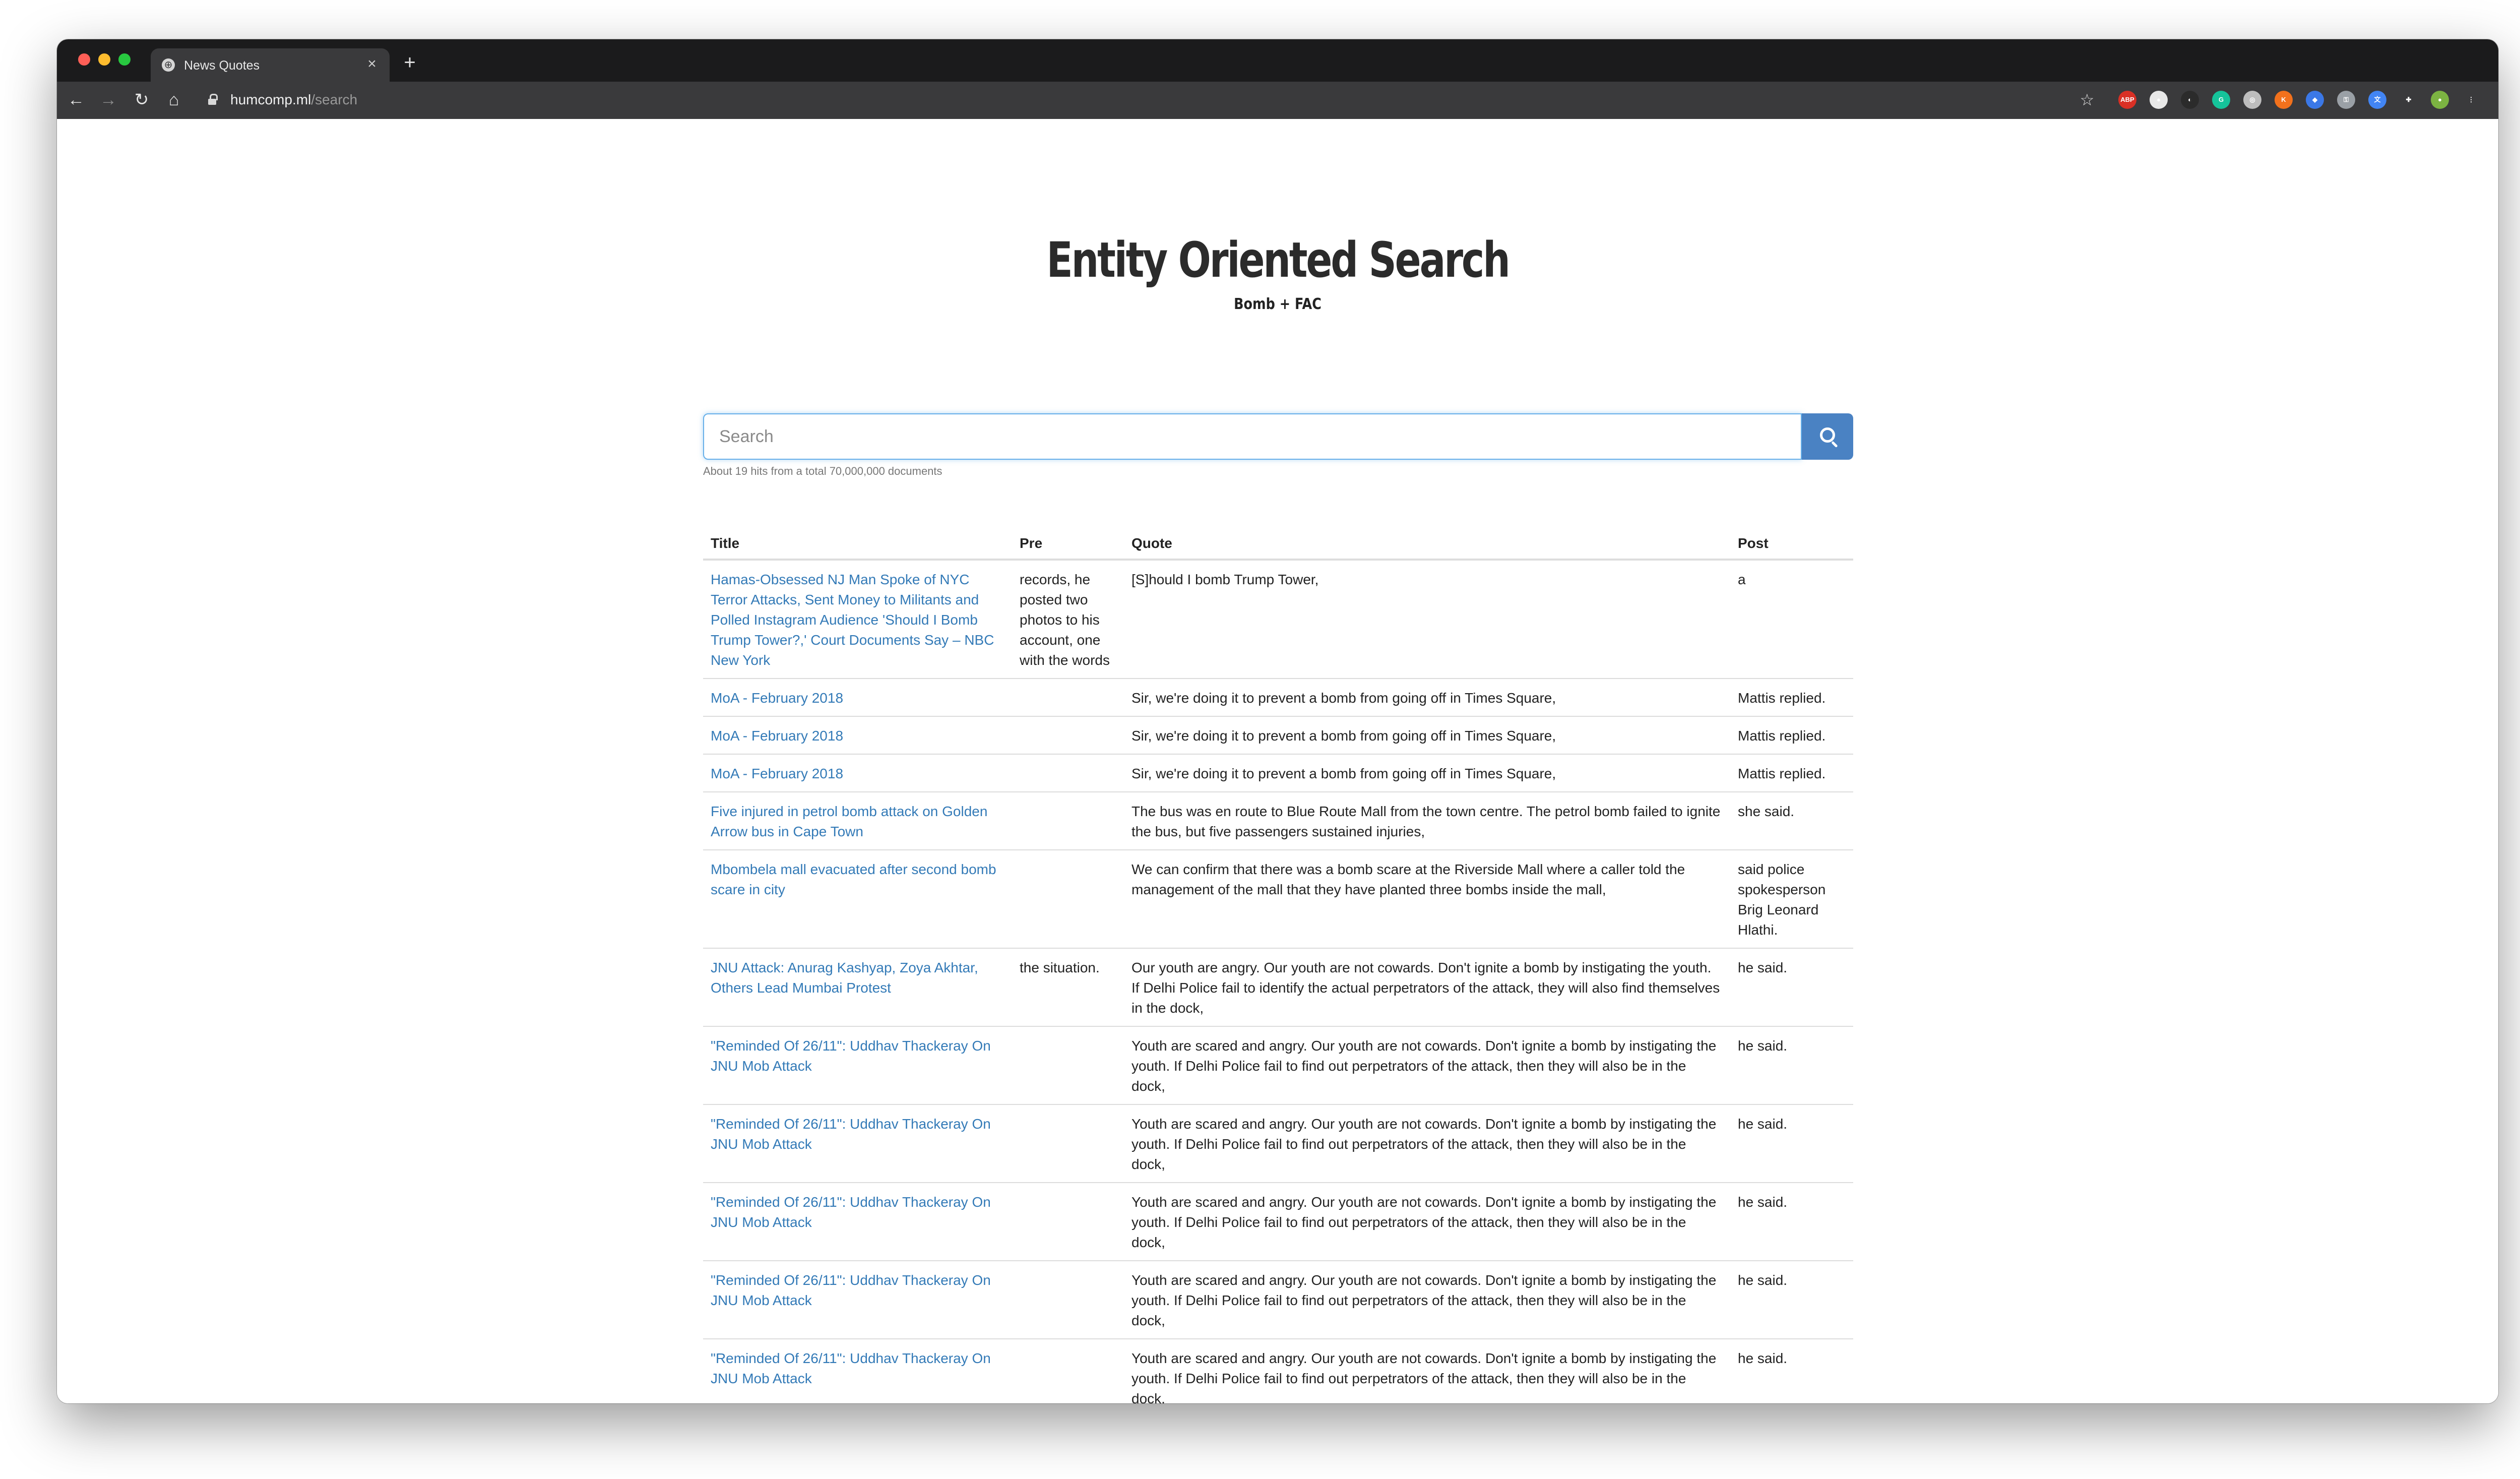 This screenshot has height=1479, width=2520. What do you see at coordinates (1791, 543) in the screenshot?
I see `column-header-post: Post` at bounding box center [1791, 543].